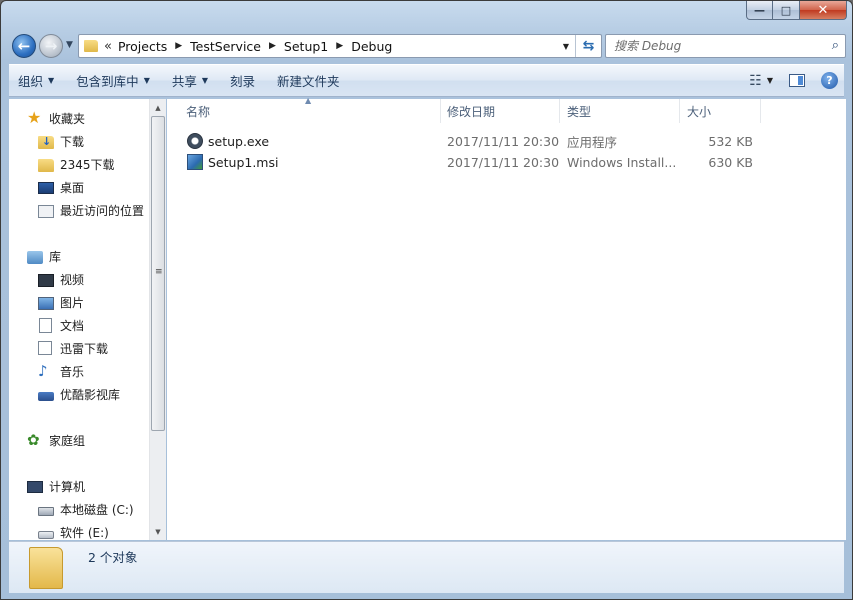  I want to click on sidebar-item-label: 桌面, so click(72, 187).